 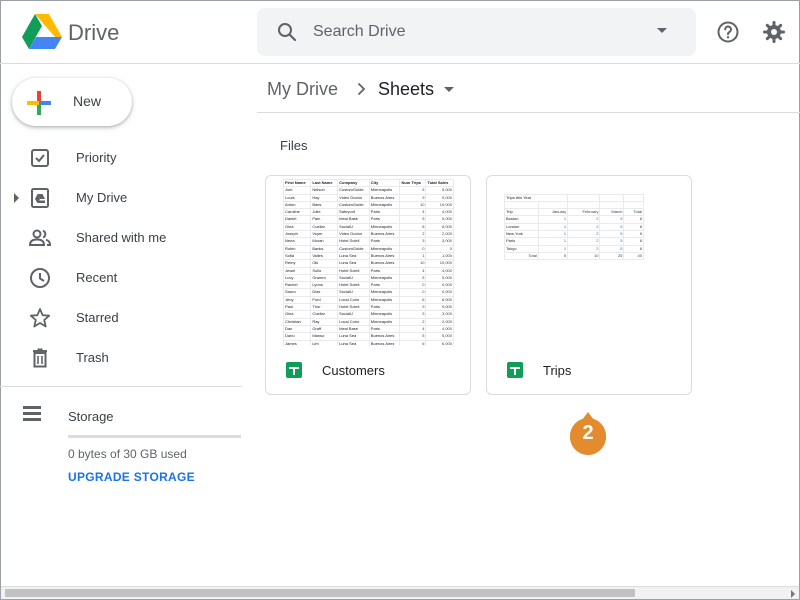 What do you see at coordinates (633, 212) in the screenshot?
I see `preview-cell: Total` at bounding box center [633, 212].